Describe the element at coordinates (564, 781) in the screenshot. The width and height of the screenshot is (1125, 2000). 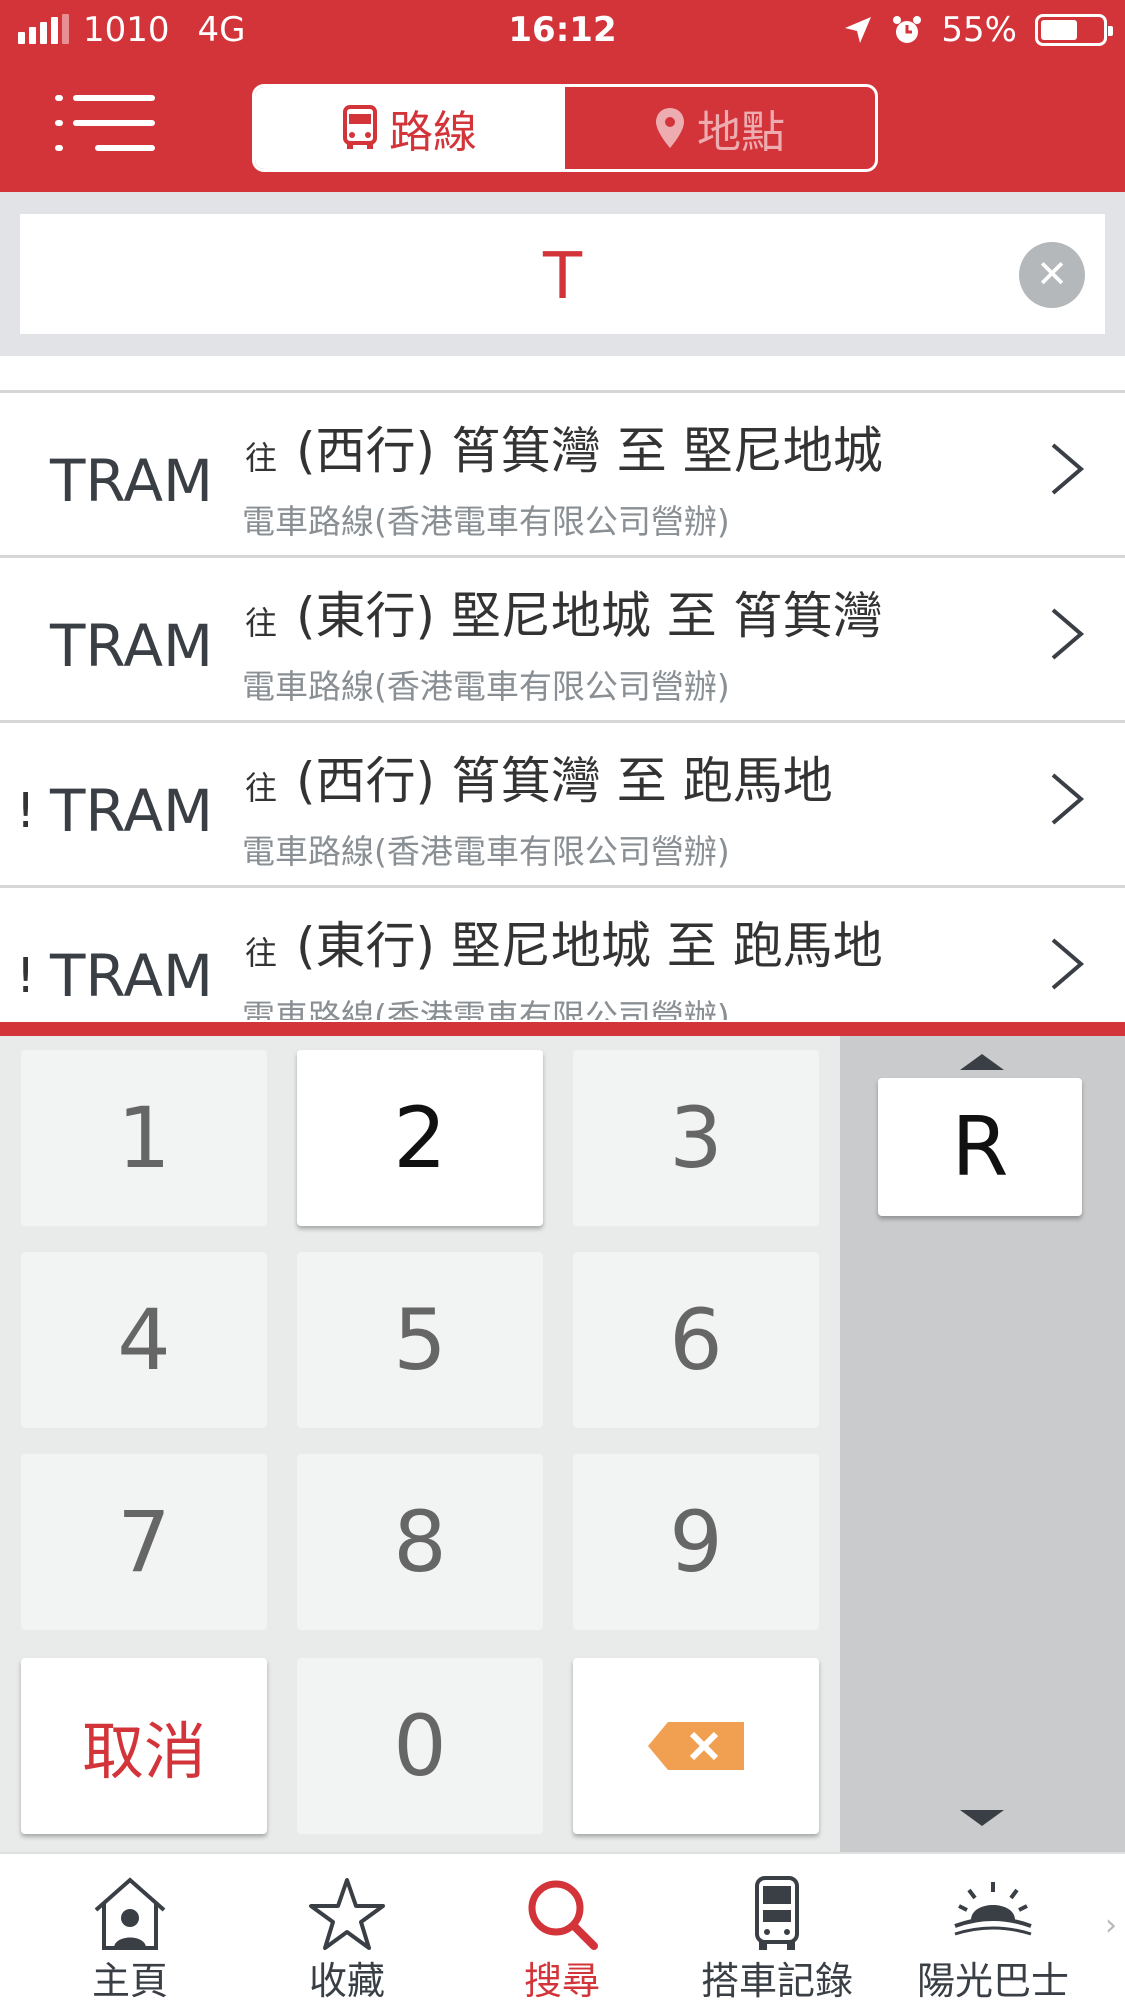
I see `route-destination: (西行) 筲箕灣 至 跑馬地` at that location.